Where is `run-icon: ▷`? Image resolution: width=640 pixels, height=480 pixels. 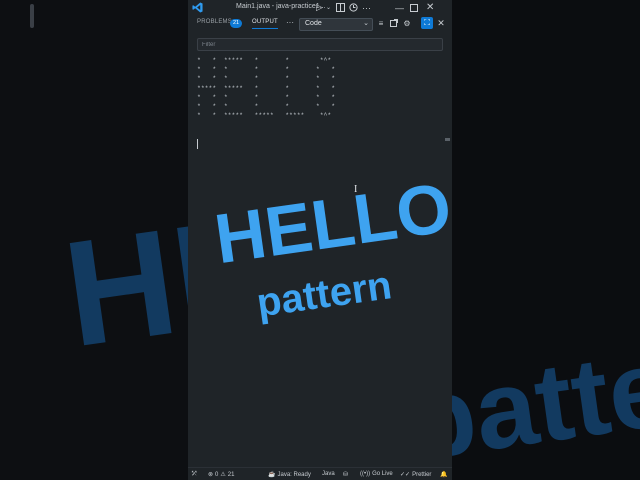
run-icon: ▷ is located at coordinates (319, 7).